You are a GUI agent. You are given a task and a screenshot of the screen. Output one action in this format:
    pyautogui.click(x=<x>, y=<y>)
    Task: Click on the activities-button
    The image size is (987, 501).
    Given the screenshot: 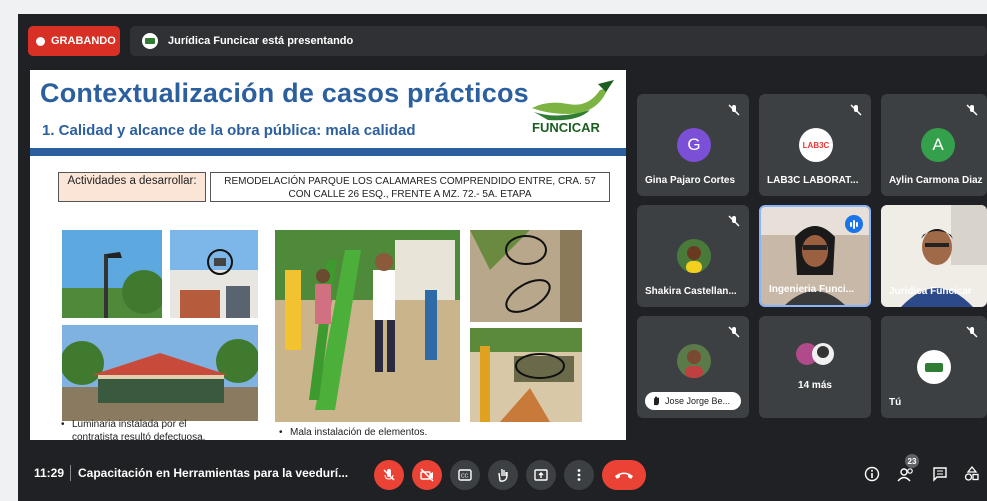 What is the action you would take?
    pyautogui.click(x=972, y=474)
    